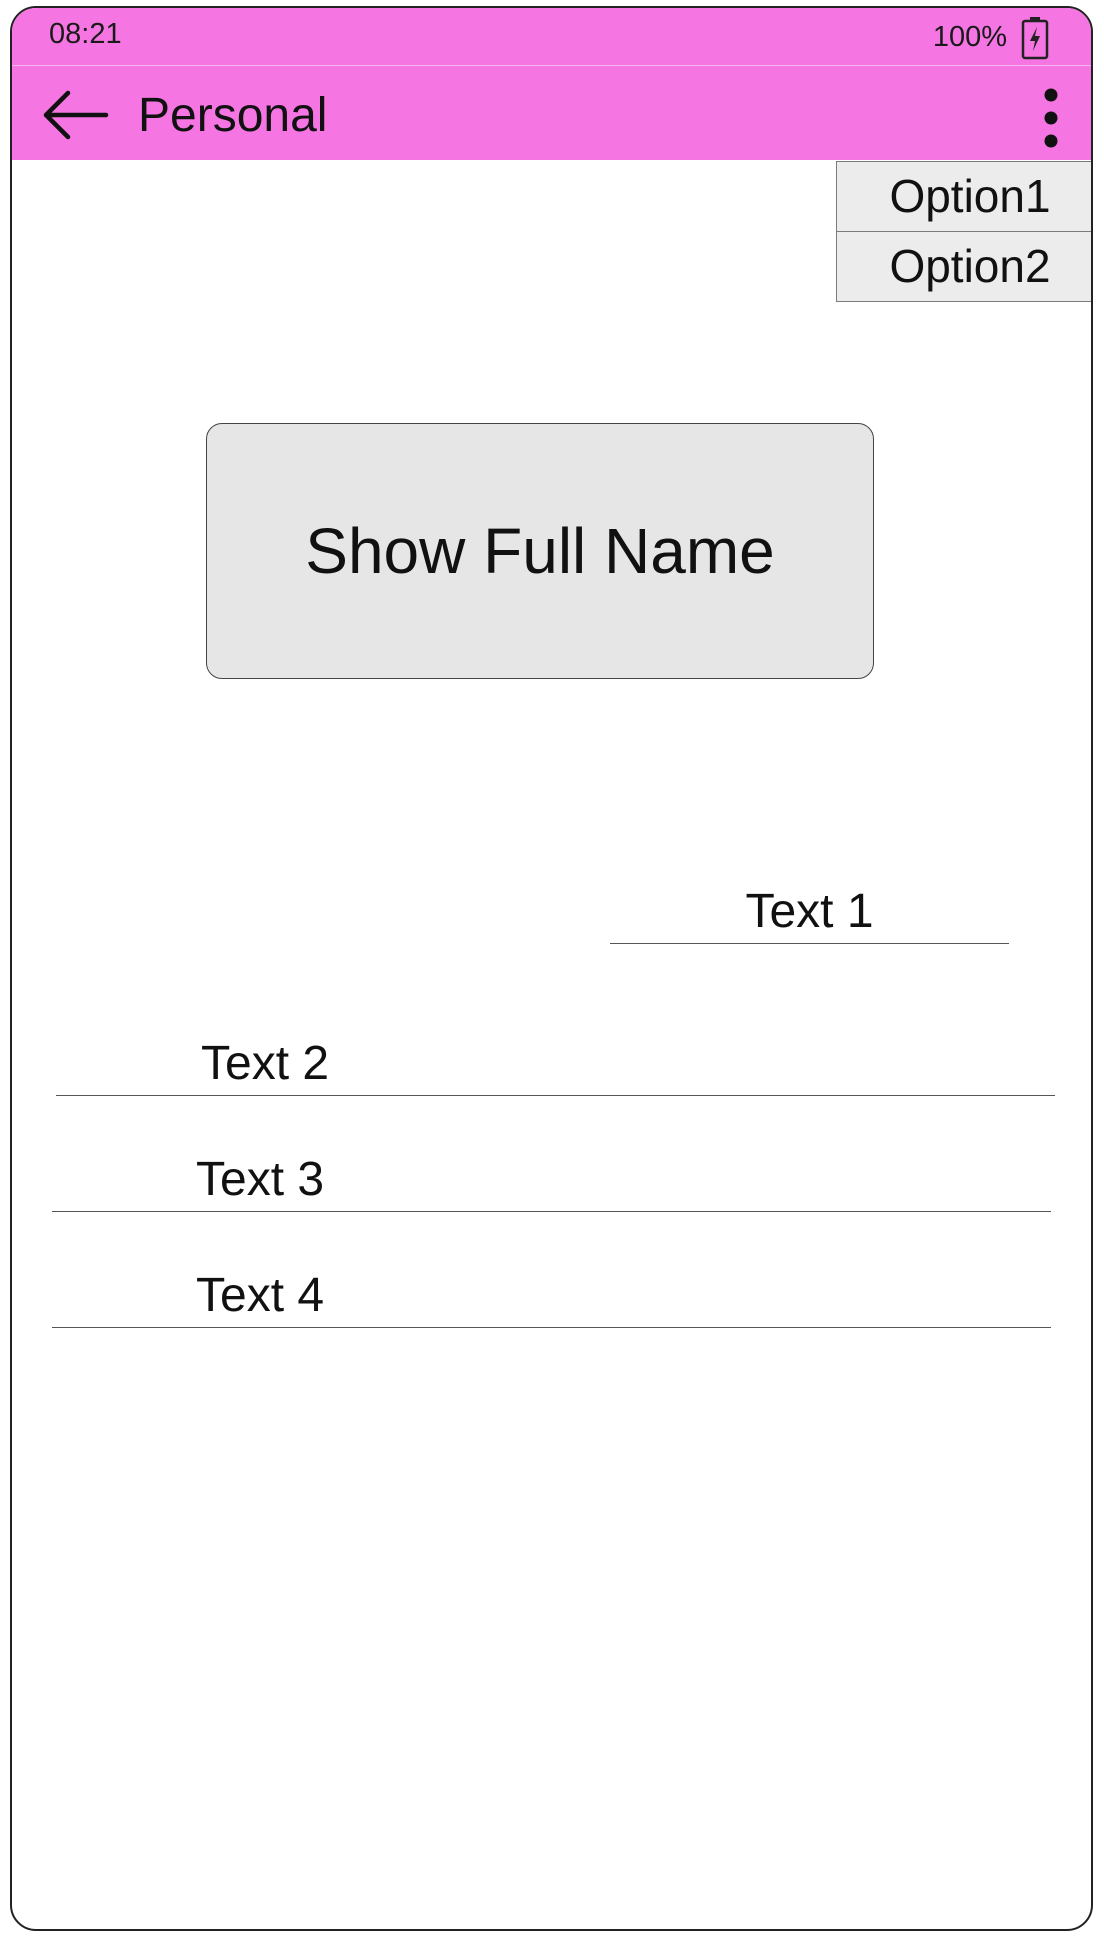 This screenshot has height=1944, width=1104. I want to click on text-field-1: Text 1, so click(809, 914).